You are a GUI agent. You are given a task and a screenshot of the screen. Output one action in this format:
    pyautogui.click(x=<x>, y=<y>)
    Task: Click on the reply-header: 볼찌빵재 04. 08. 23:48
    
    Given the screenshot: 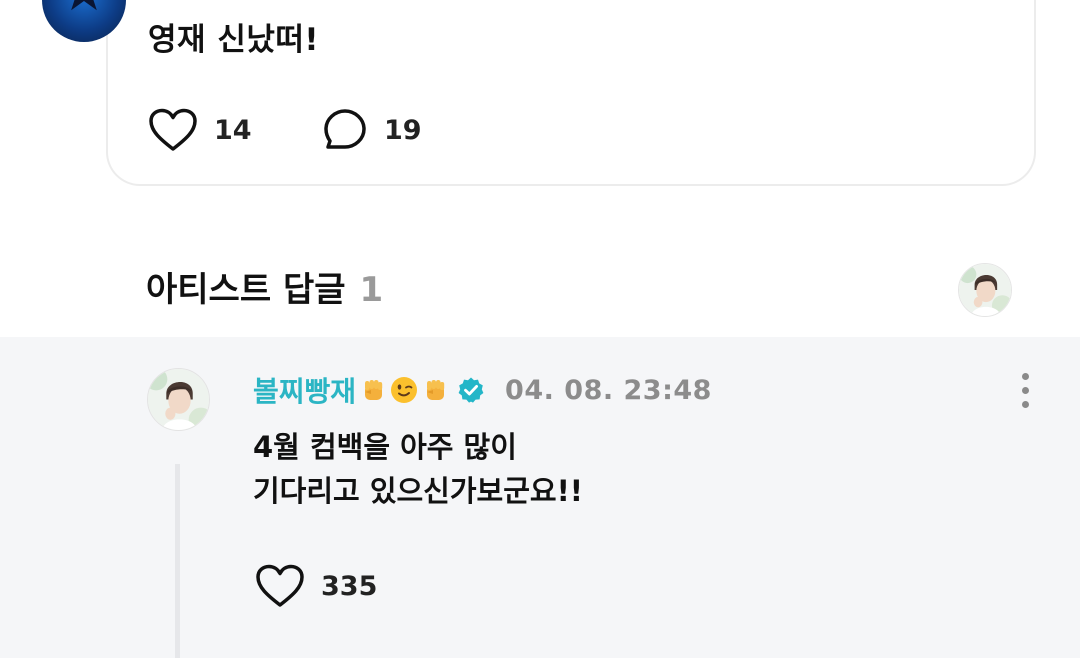 What is the action you would take?
    pyautogui.click(x=482, y=390)
    